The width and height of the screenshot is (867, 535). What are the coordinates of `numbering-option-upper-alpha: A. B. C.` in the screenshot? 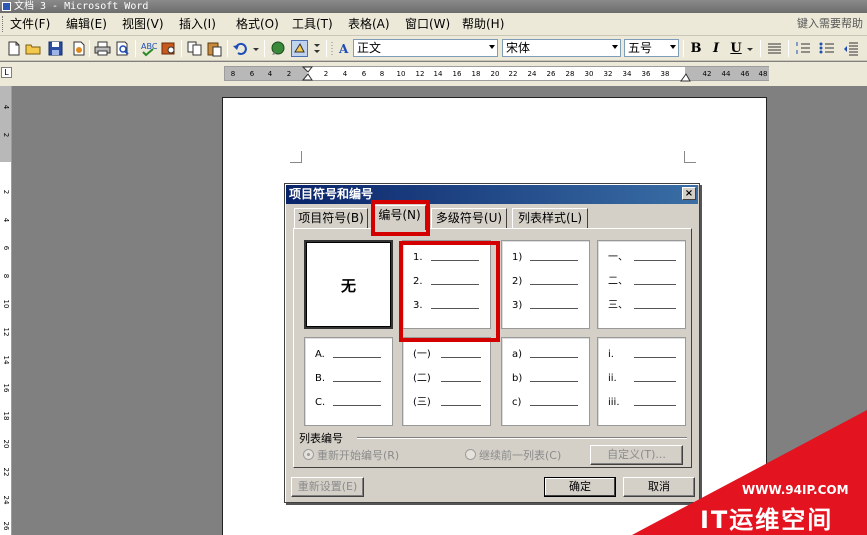 It's located at (348, 381).